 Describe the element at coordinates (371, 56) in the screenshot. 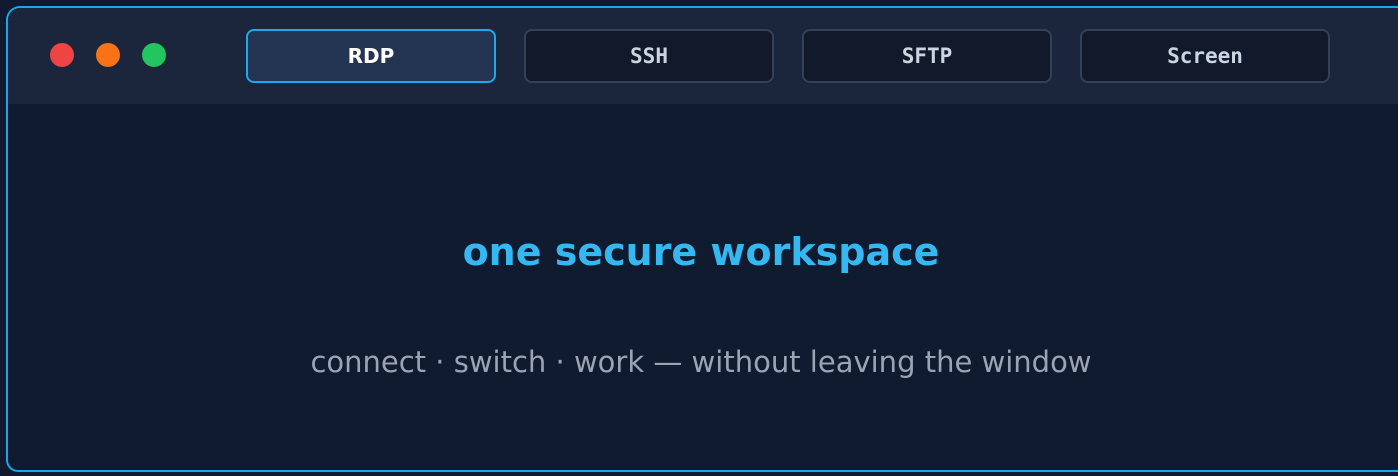

I see `tab-rdp: RDP` at that location.